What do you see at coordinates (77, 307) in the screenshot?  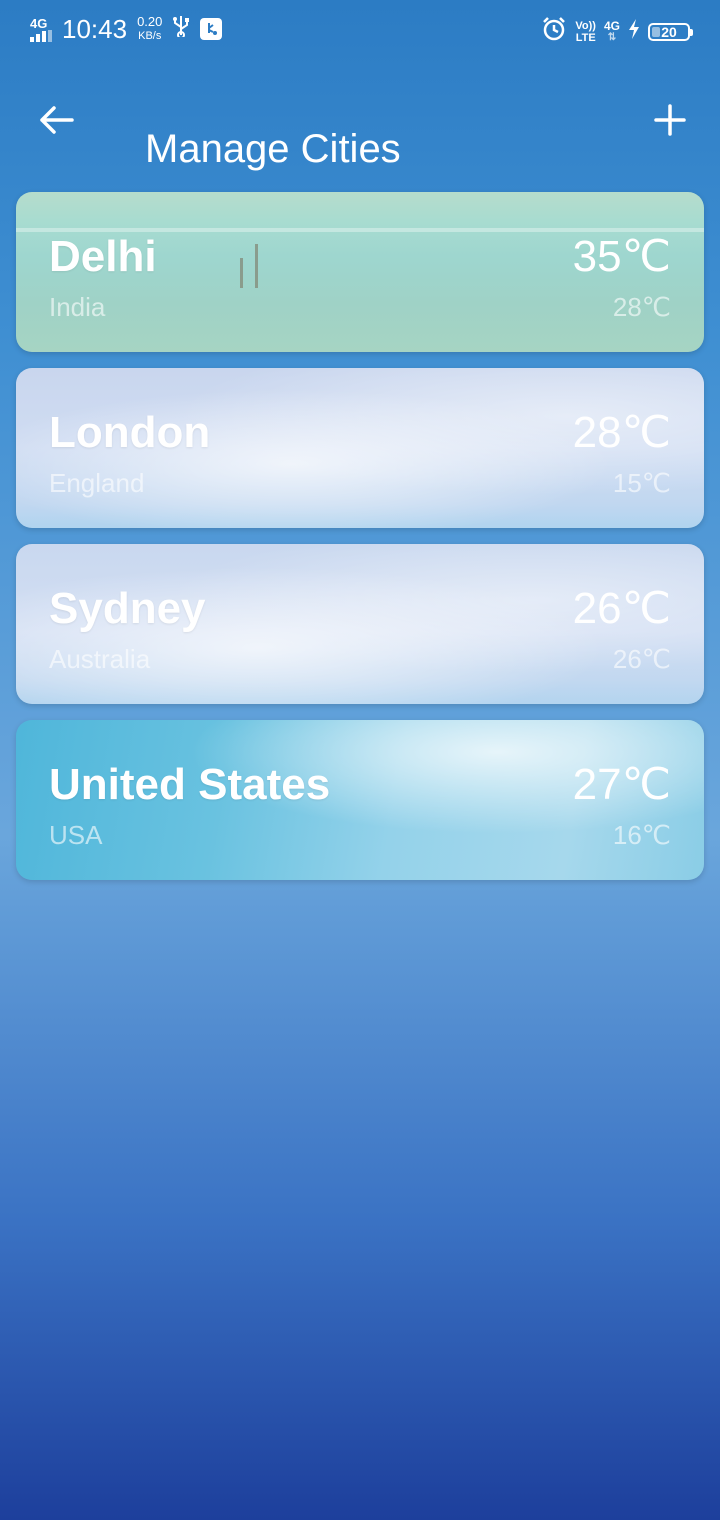 I see `city-country: India` at bounding box center [77, 307].